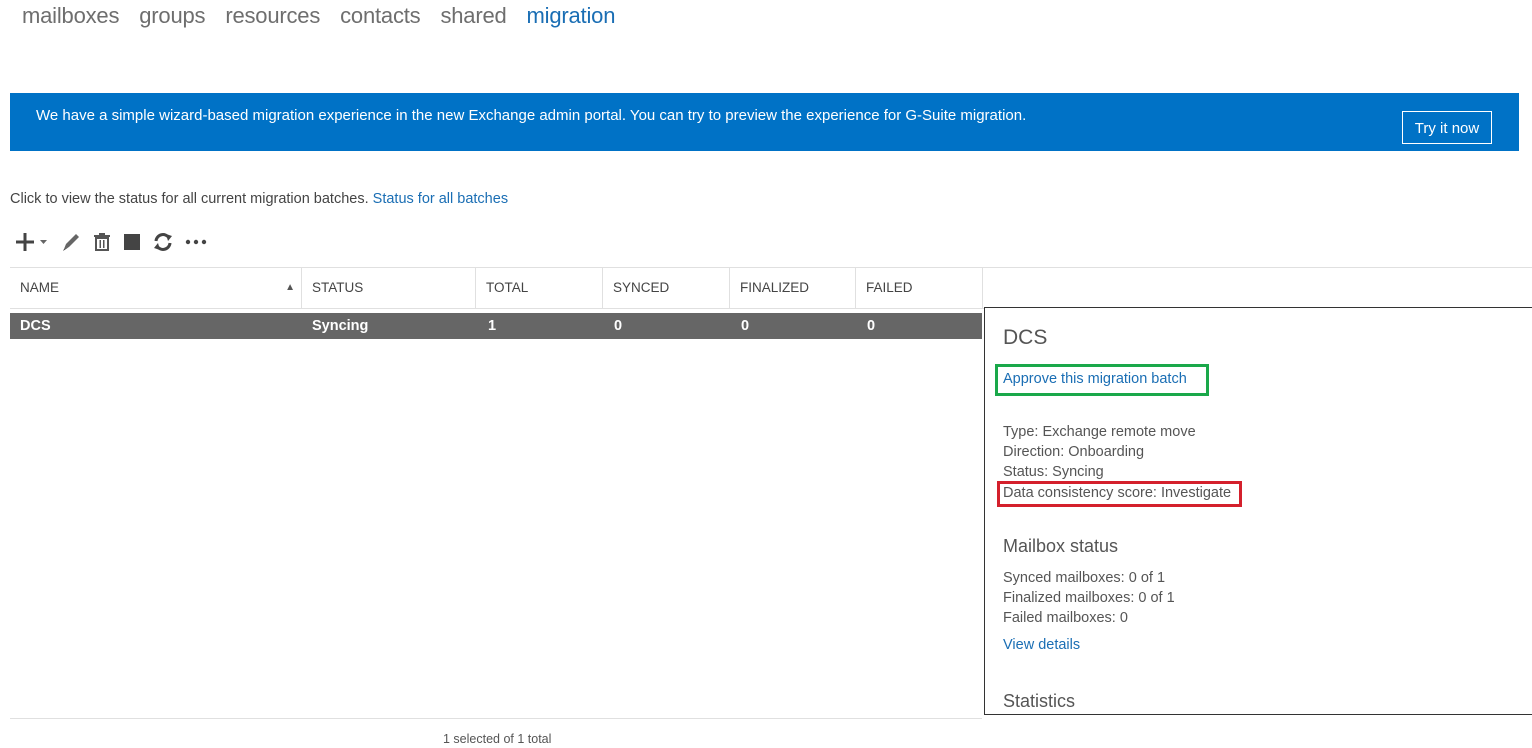  What do you see at coordinates (290, 287) in the screenshot?
I see `sort-ascending-icon: ▲` at bounding box center [290, 287].